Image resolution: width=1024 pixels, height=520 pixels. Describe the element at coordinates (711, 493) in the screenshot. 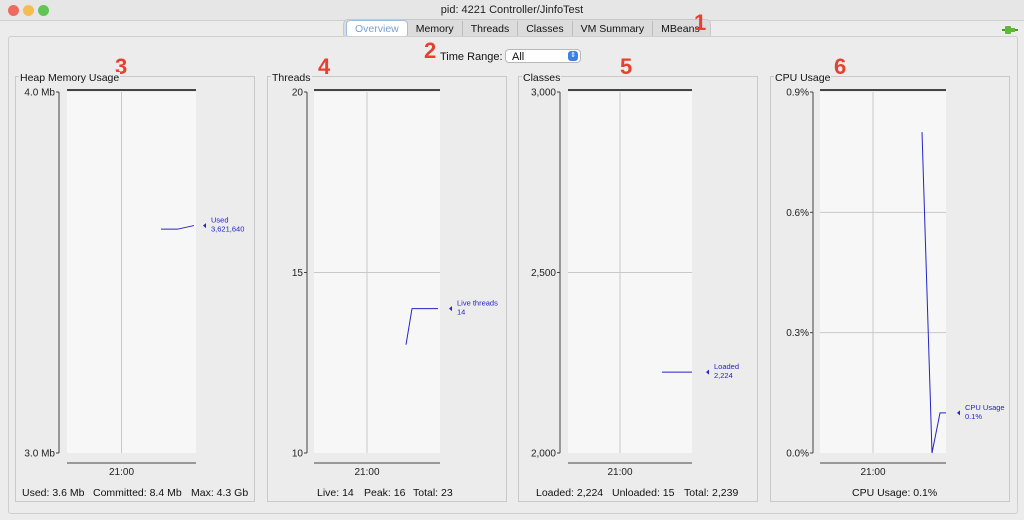

I see `classes-total-stat: Total: 2,239` at that location.